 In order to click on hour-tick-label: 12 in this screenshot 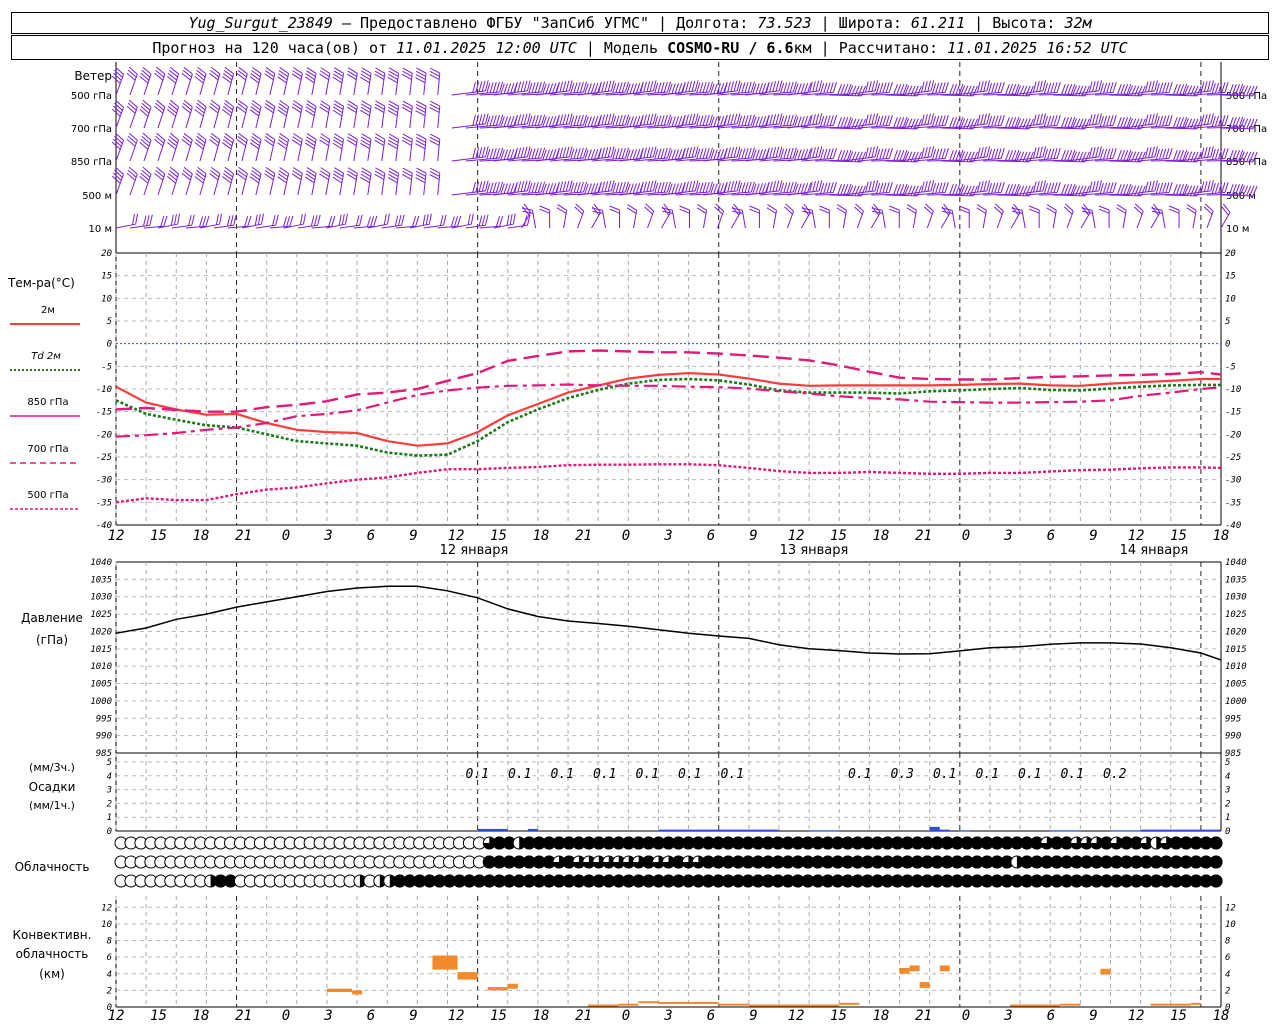, I will do `click(1136, 1016)`.